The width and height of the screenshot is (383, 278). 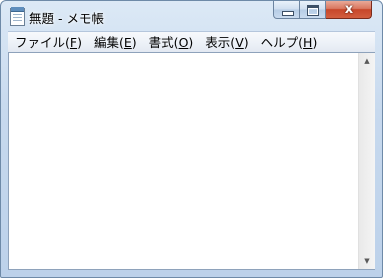 What do you see at coordinates (66, 18) in the screenshot?
I see `window-title: 無題 - メモ帳` at bounding box center [66, 18].